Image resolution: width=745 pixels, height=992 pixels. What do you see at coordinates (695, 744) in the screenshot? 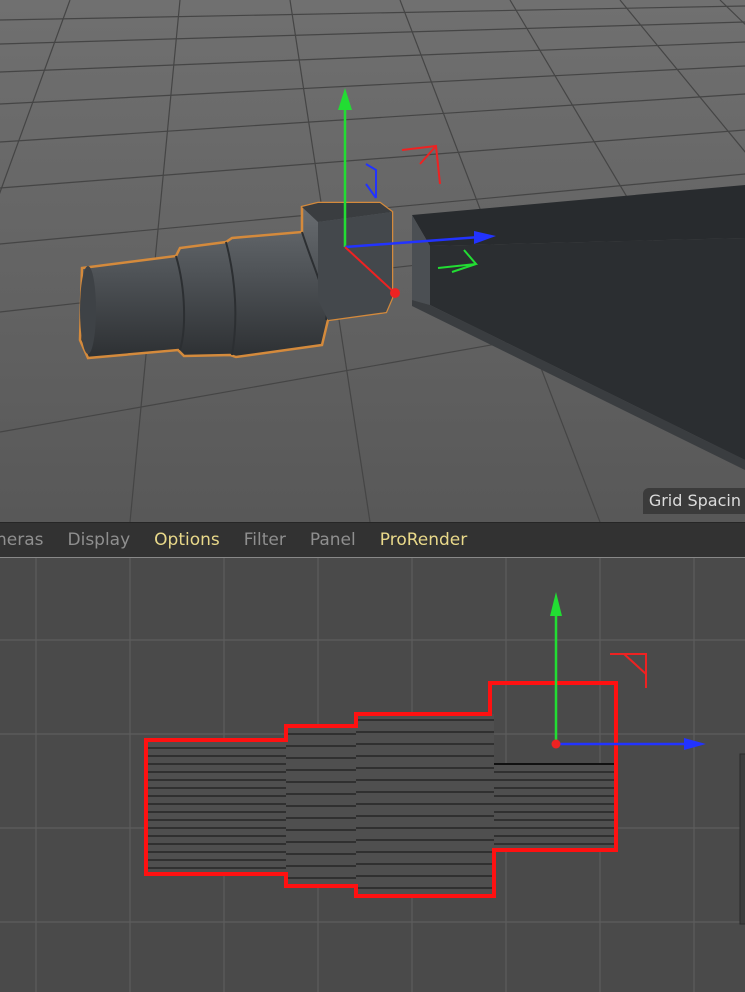
I see `x-axis-arrow-icon` at bounding box center [695, 744].